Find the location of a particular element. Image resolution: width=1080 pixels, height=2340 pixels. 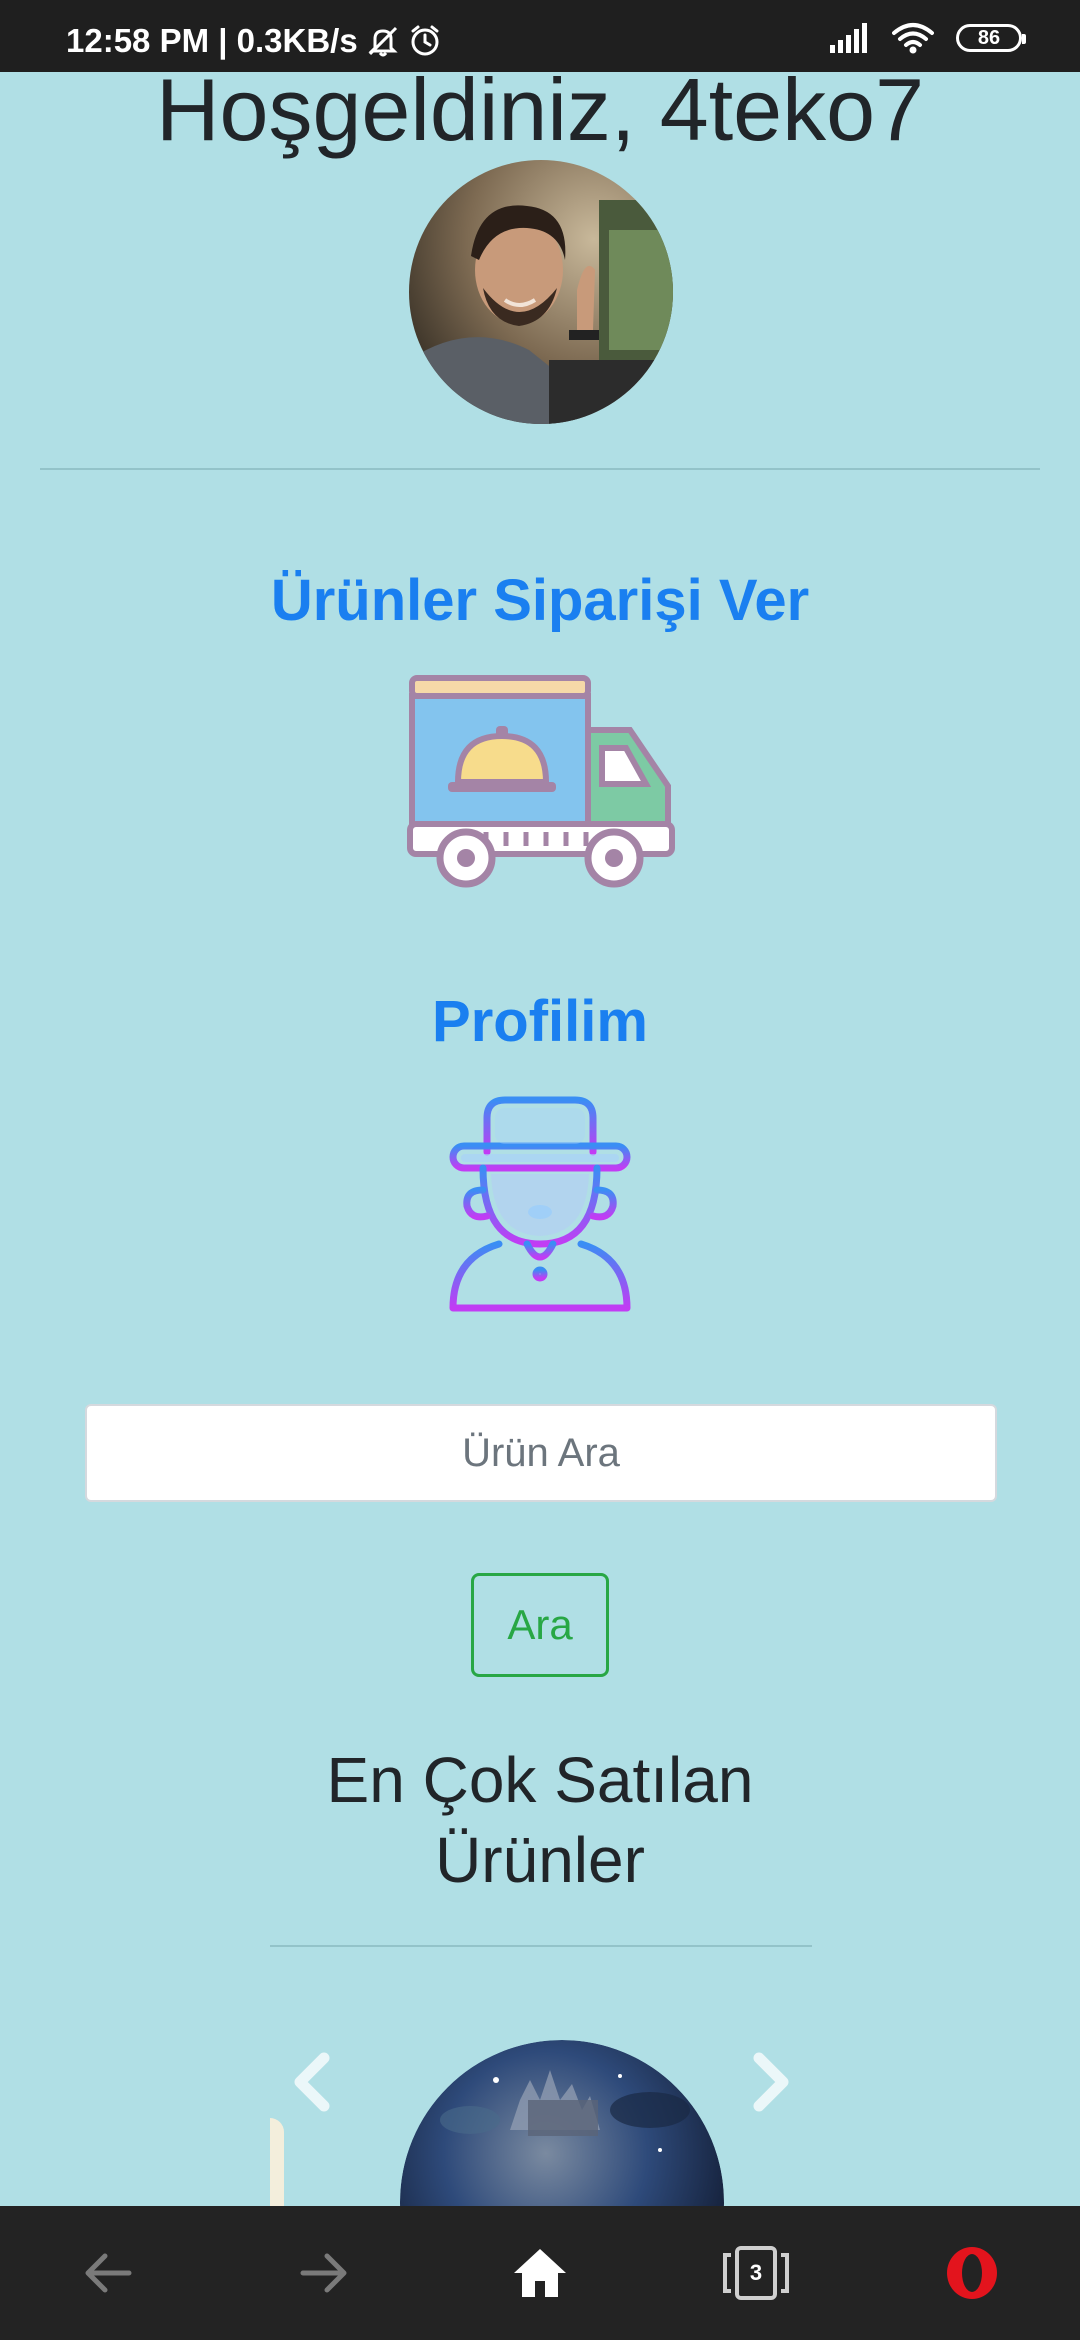

carousel-next-button is located at coordinates (770, 2082).